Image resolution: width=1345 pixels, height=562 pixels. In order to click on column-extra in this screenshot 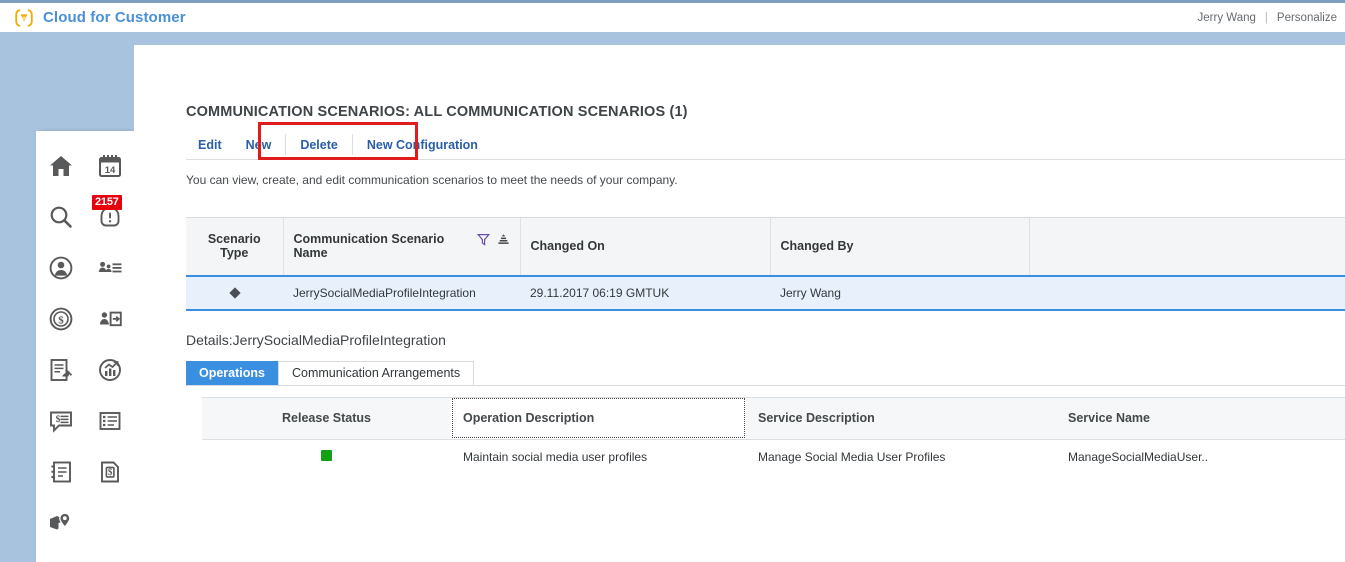, I will do `click(1186, 246)`.